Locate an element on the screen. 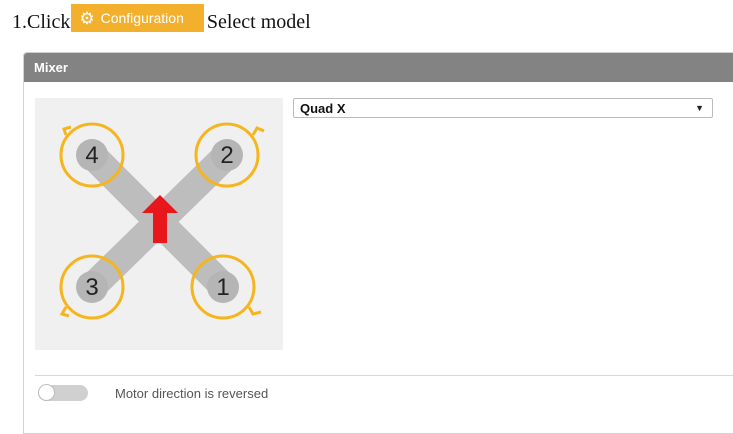 The height and width of the screenshot is (434, 733). configuration-button-label: Configuration is located at coordinates (142, 18).